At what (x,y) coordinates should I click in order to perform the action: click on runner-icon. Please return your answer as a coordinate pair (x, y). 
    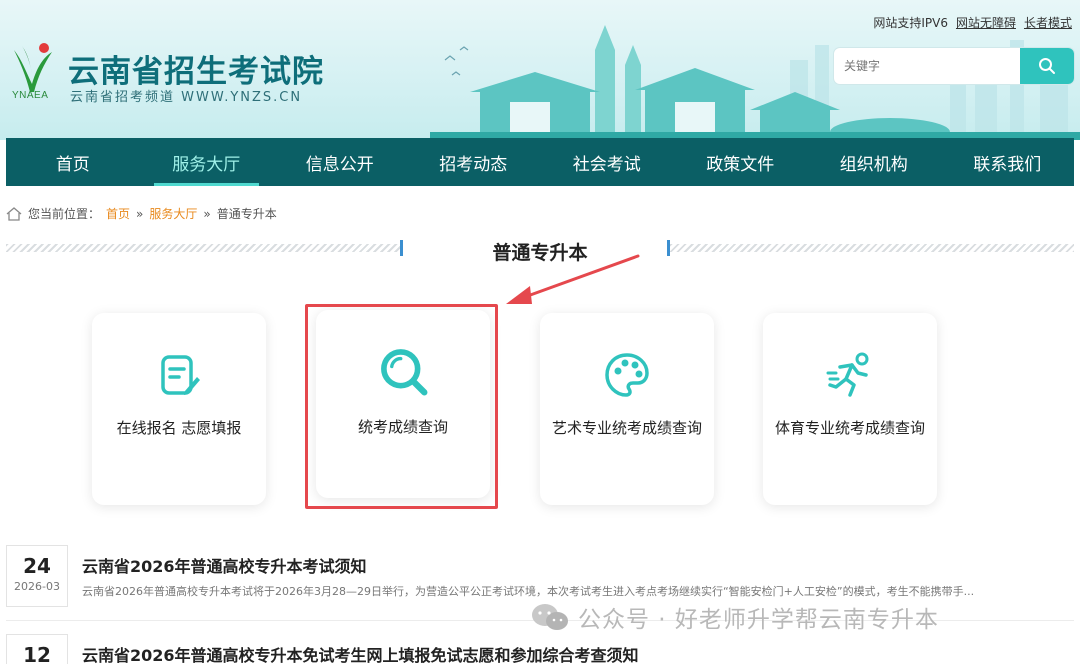
    Looking at the image, I should click on (847, 374).